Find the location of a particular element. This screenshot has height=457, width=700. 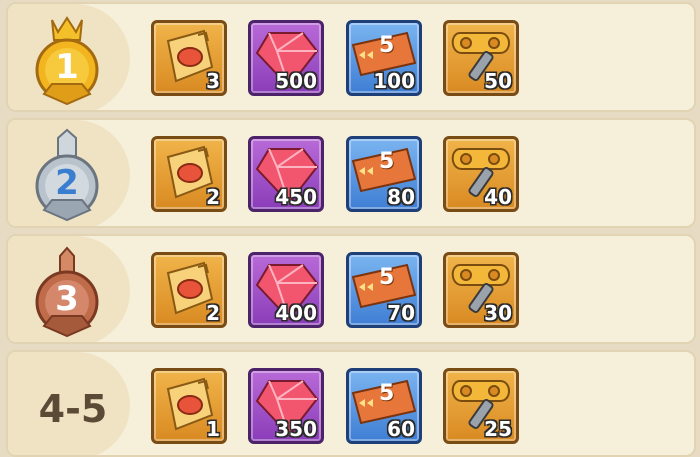

bronze-medal-icon: 3 is located at coordinates (67, 292).